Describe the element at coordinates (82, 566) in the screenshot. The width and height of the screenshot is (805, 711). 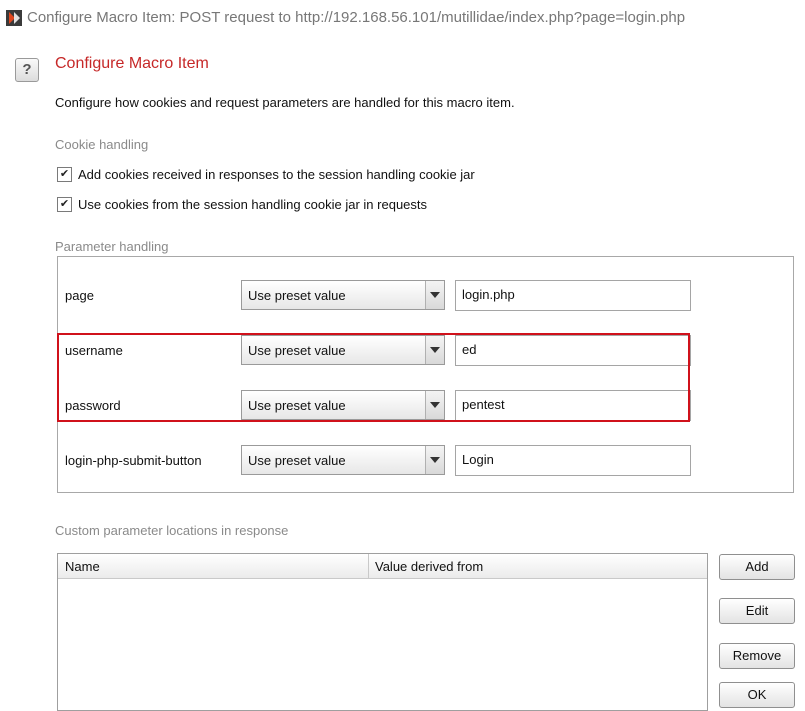
I see `column-header-name: Name` at that location.